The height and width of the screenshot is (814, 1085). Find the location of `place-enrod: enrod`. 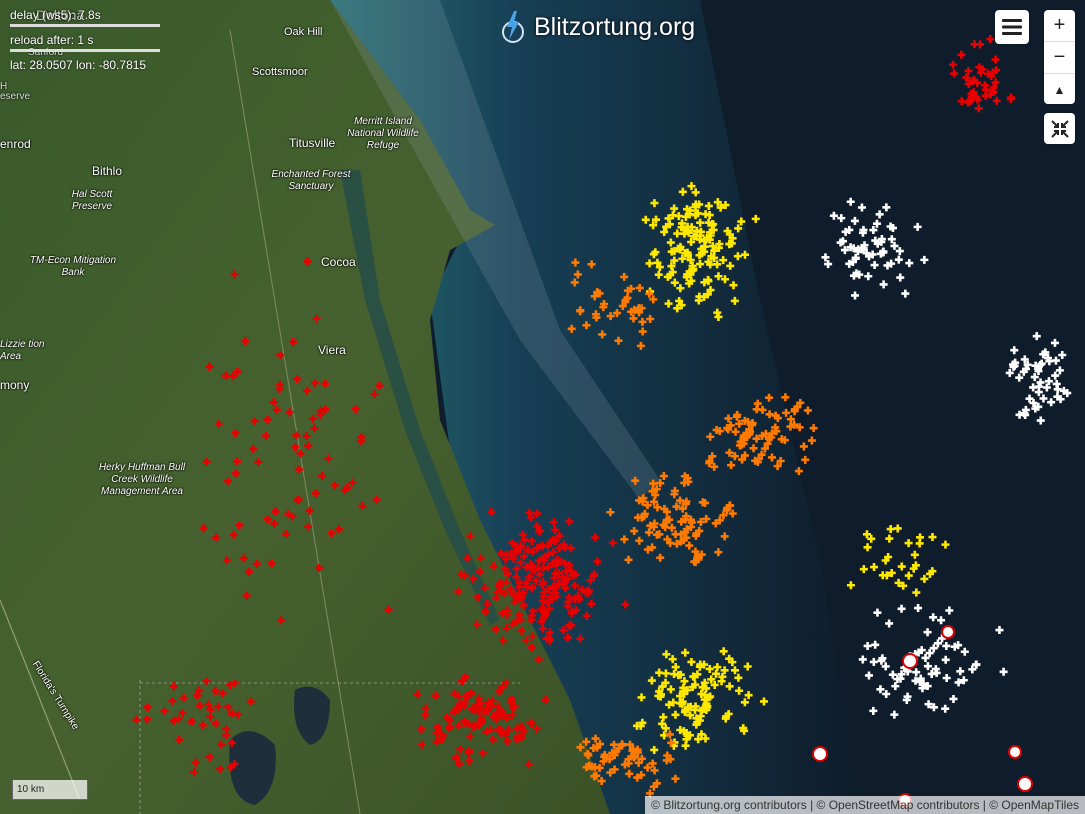

place-enrod: enrod is located at coordinates (15, 144).